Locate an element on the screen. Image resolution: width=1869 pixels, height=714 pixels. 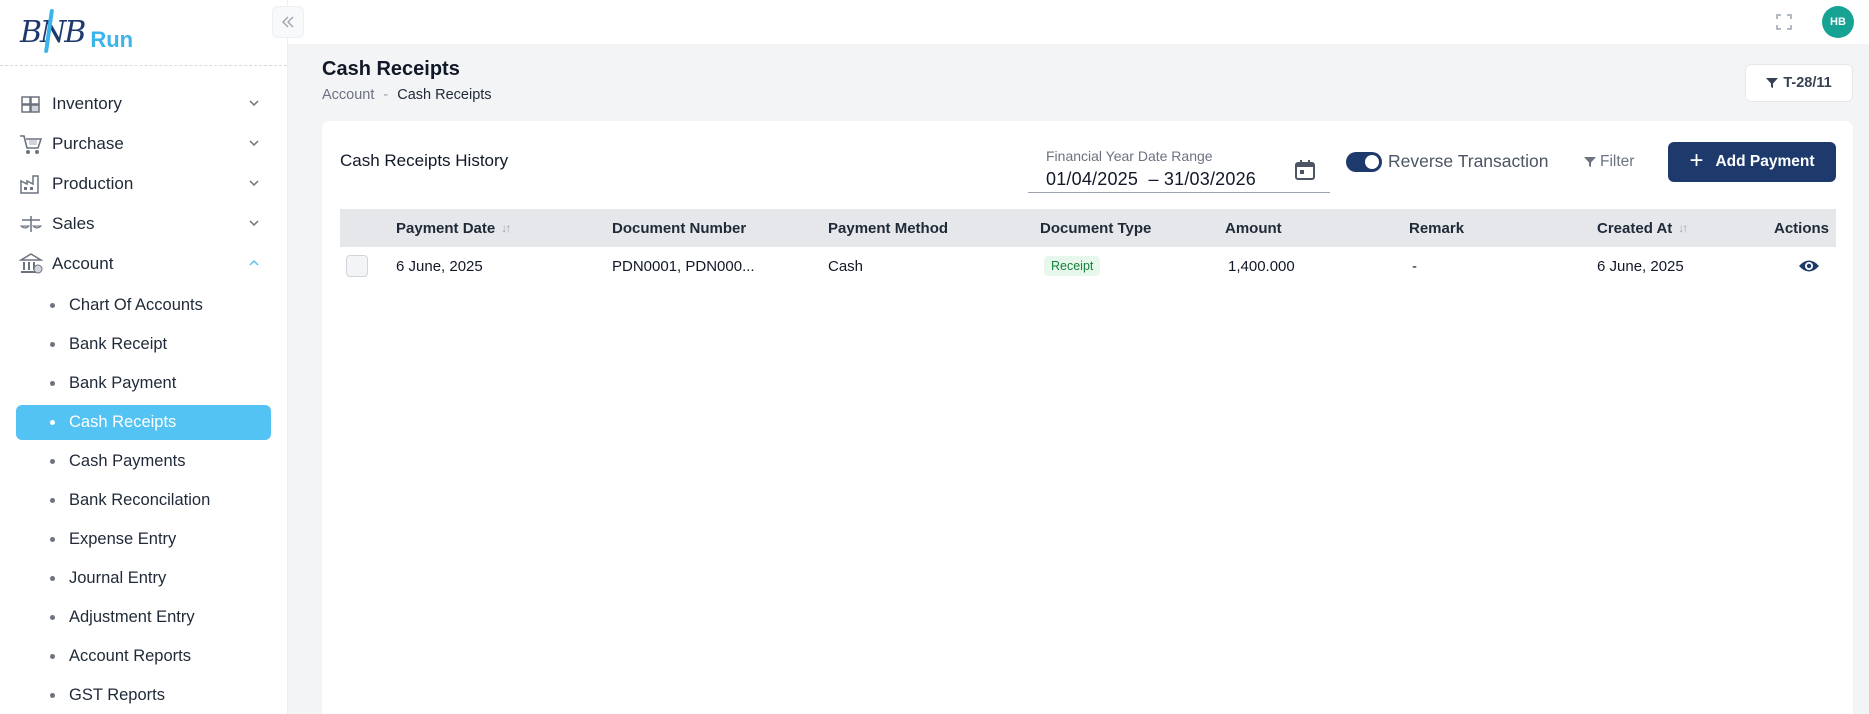
bank-icon is located at coordinates (31, 264).